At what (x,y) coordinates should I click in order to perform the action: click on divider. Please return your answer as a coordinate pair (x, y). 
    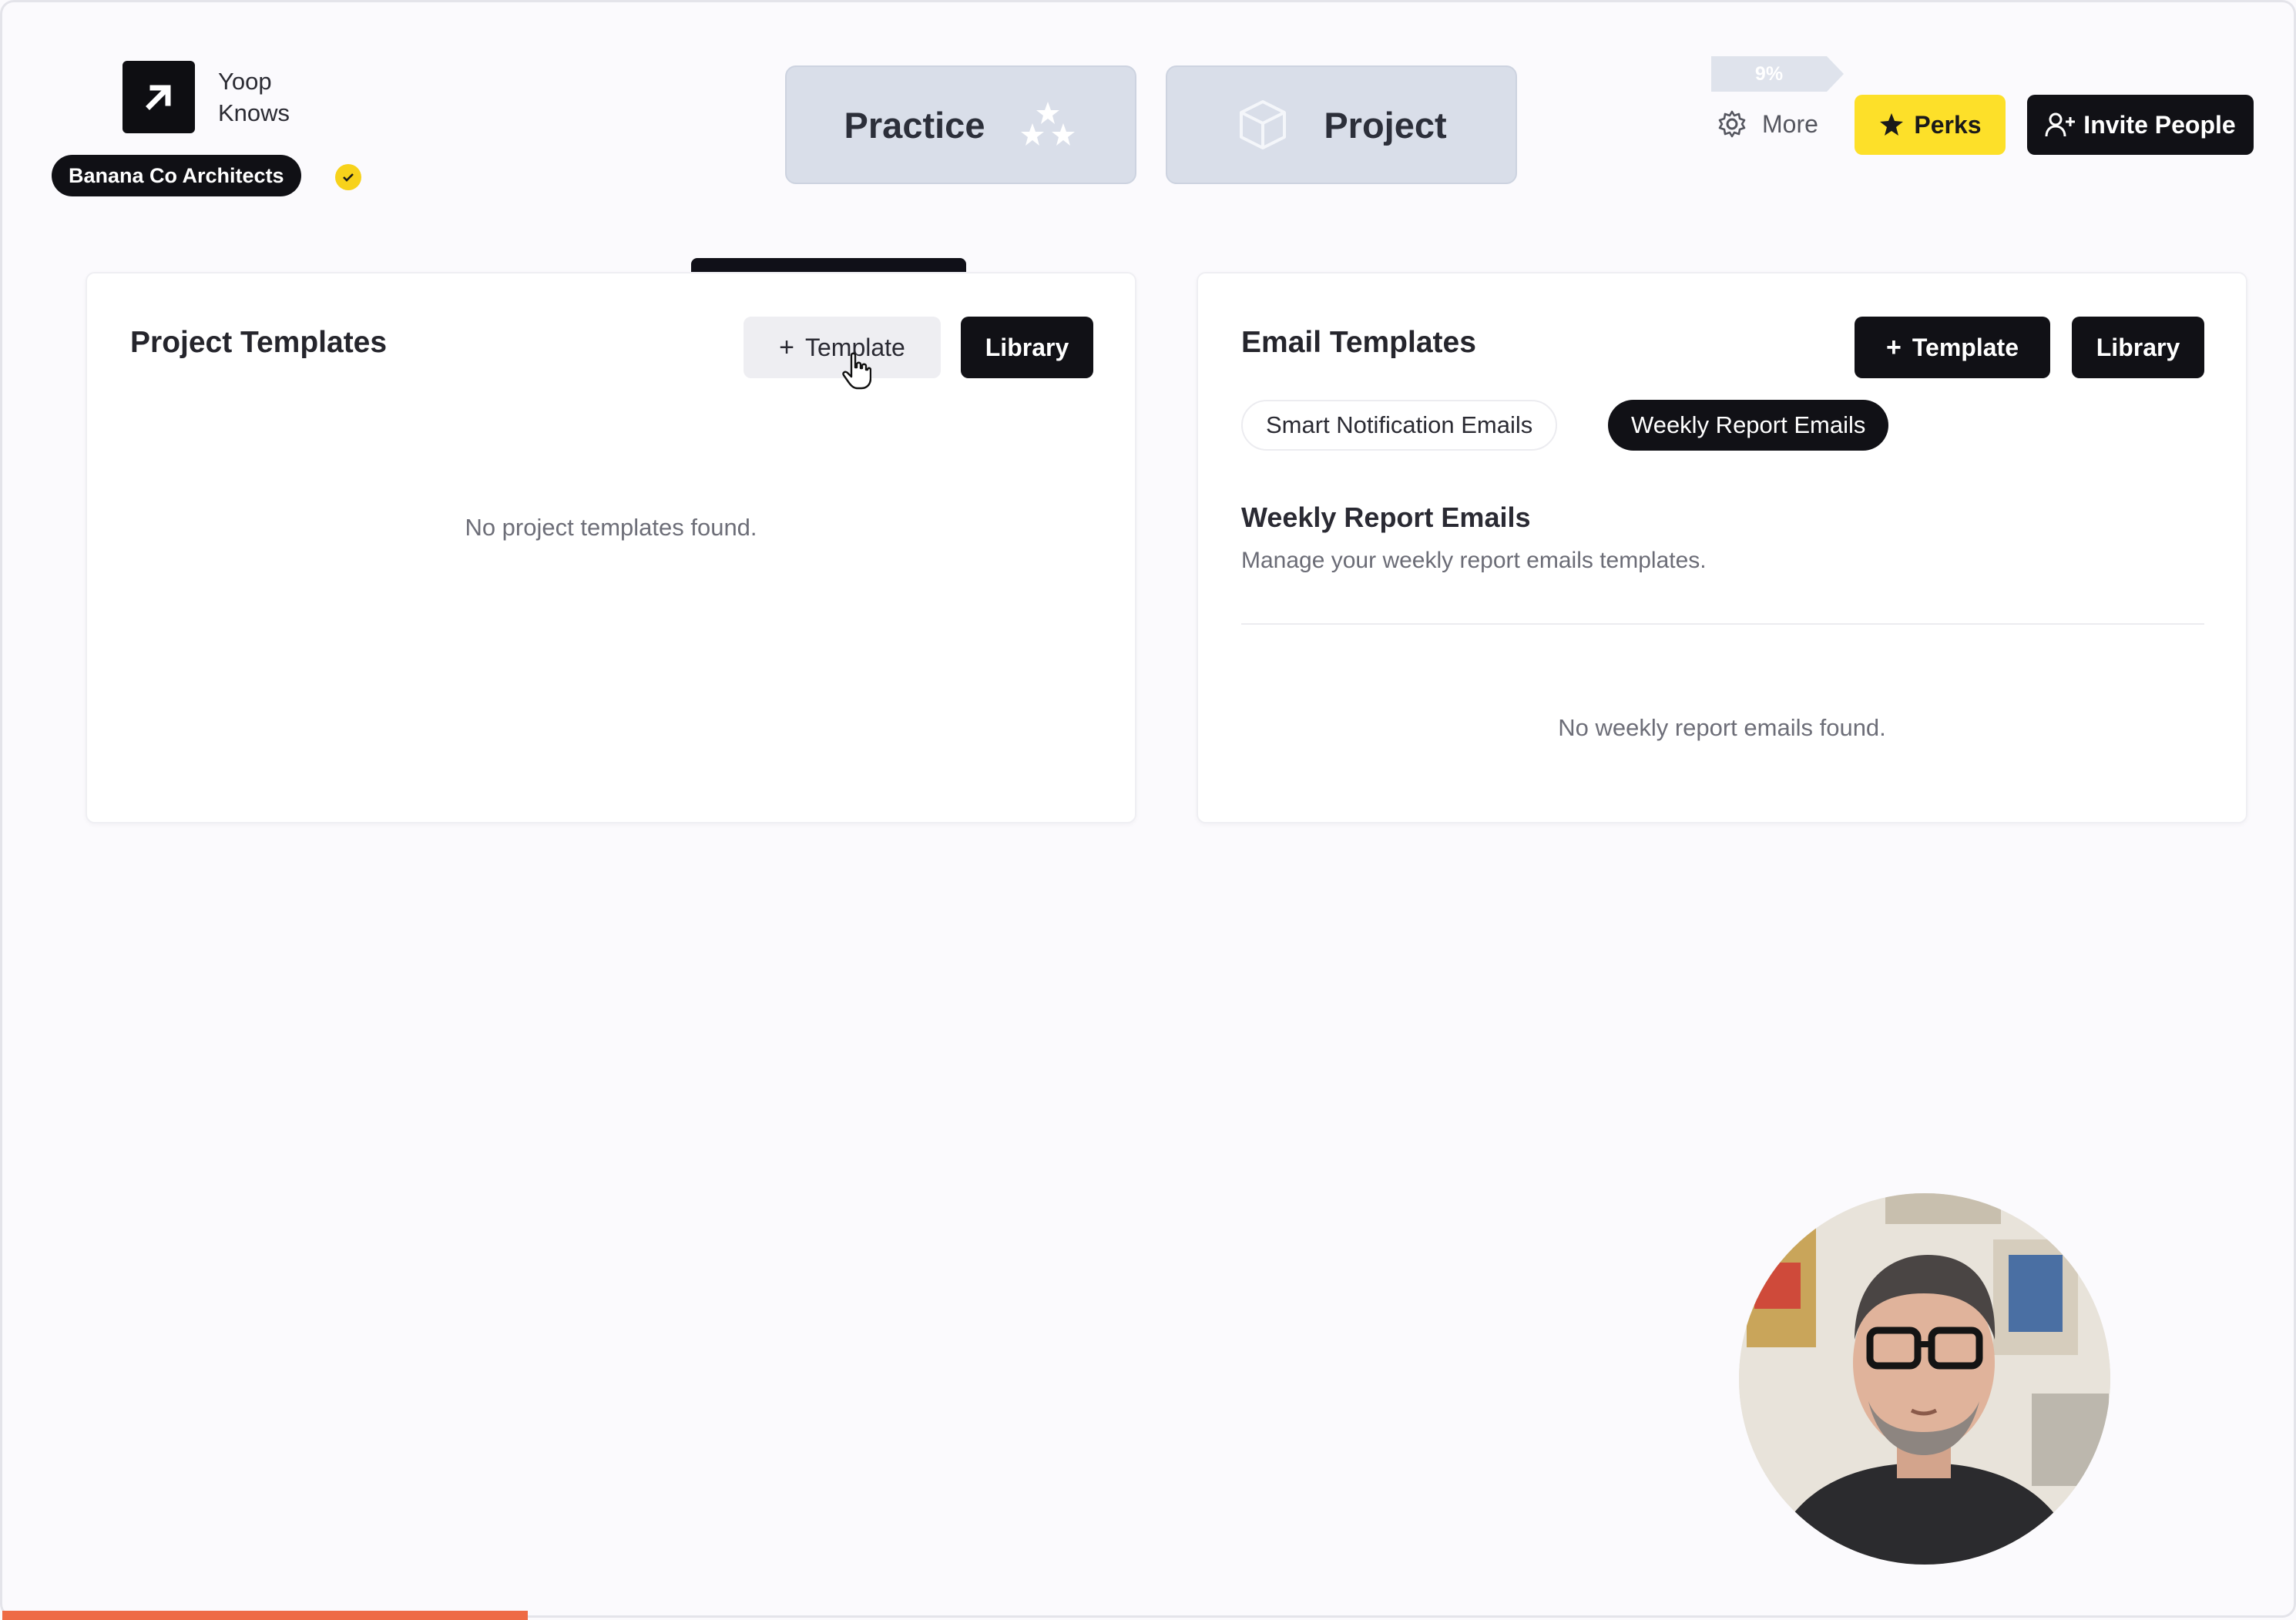
    Looking at the image, I should click on (1722, 624).